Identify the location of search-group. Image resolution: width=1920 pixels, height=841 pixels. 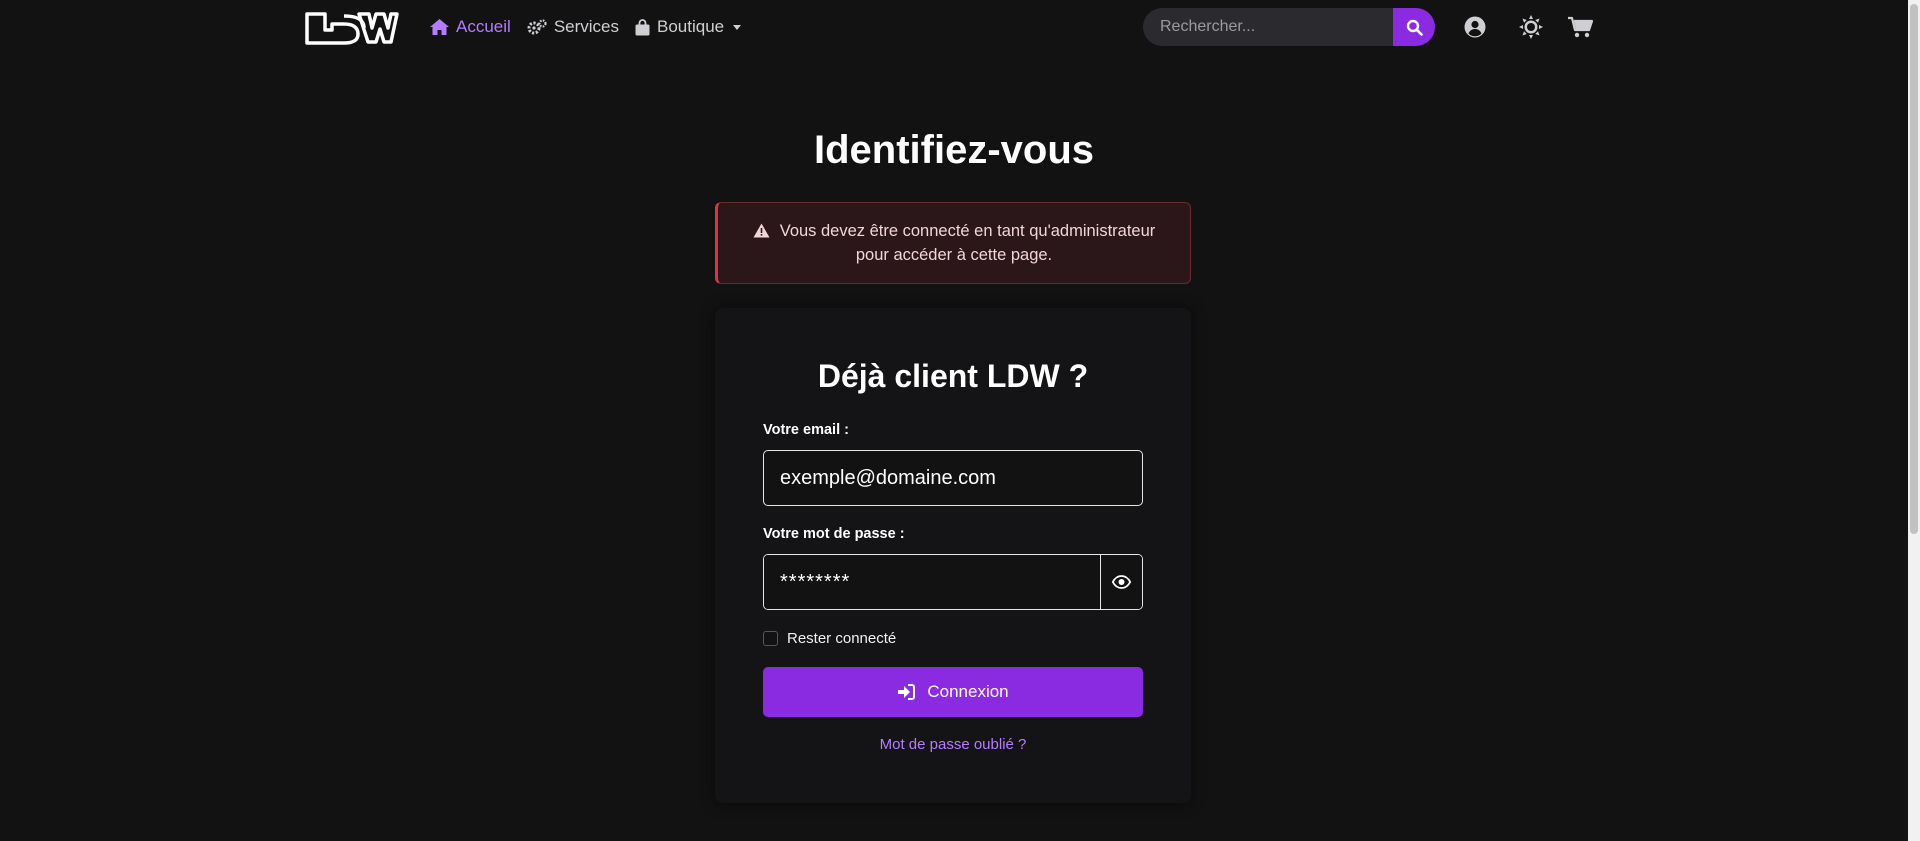
(1289, 27).